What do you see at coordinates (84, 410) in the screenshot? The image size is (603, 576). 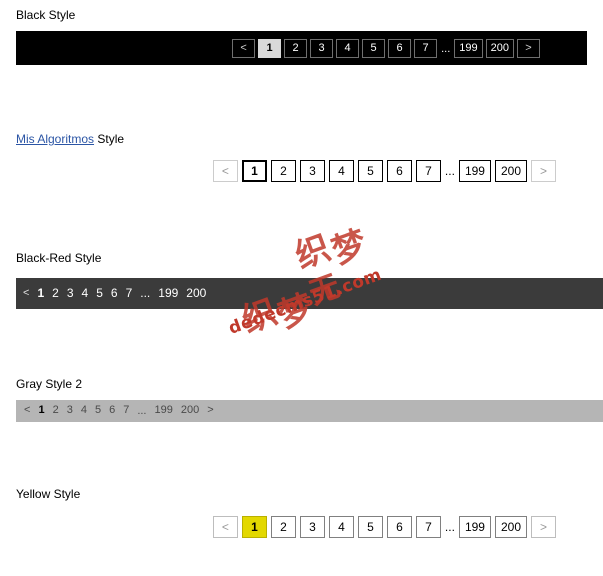 I see `gray2-page-4: 4` at bounding box center [84, 410].